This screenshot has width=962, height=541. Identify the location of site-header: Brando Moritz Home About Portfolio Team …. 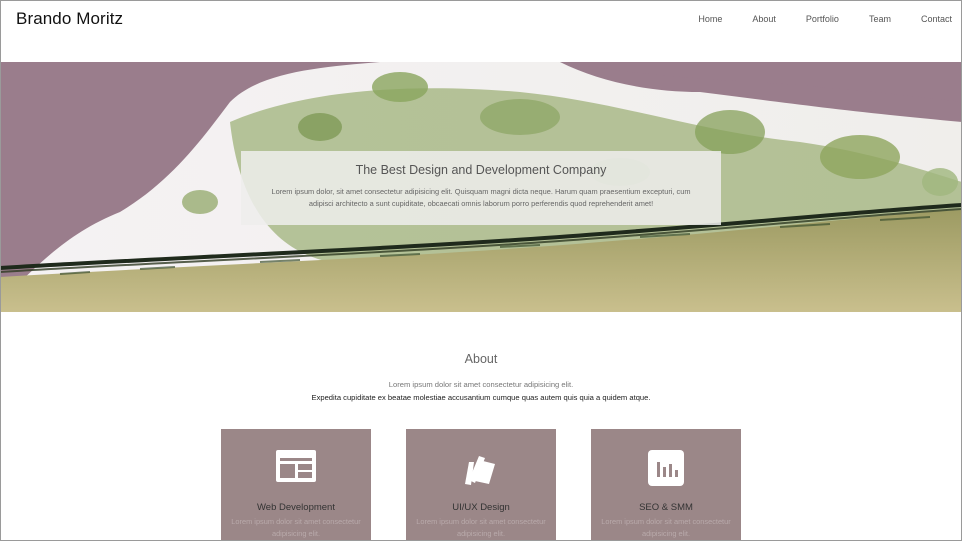
(481, 31).